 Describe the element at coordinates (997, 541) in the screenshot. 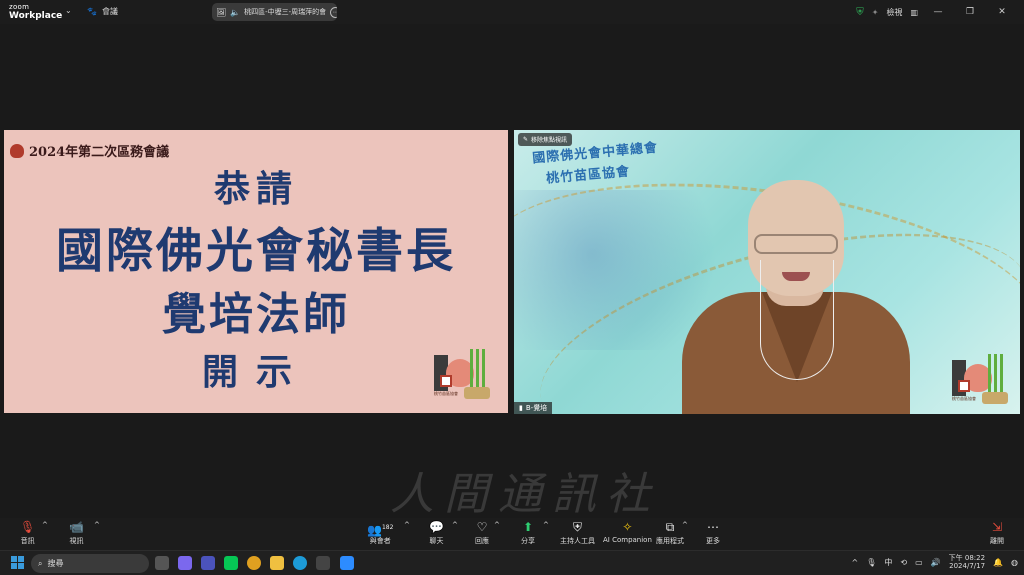

I see `leave-label: 離開` at that location.